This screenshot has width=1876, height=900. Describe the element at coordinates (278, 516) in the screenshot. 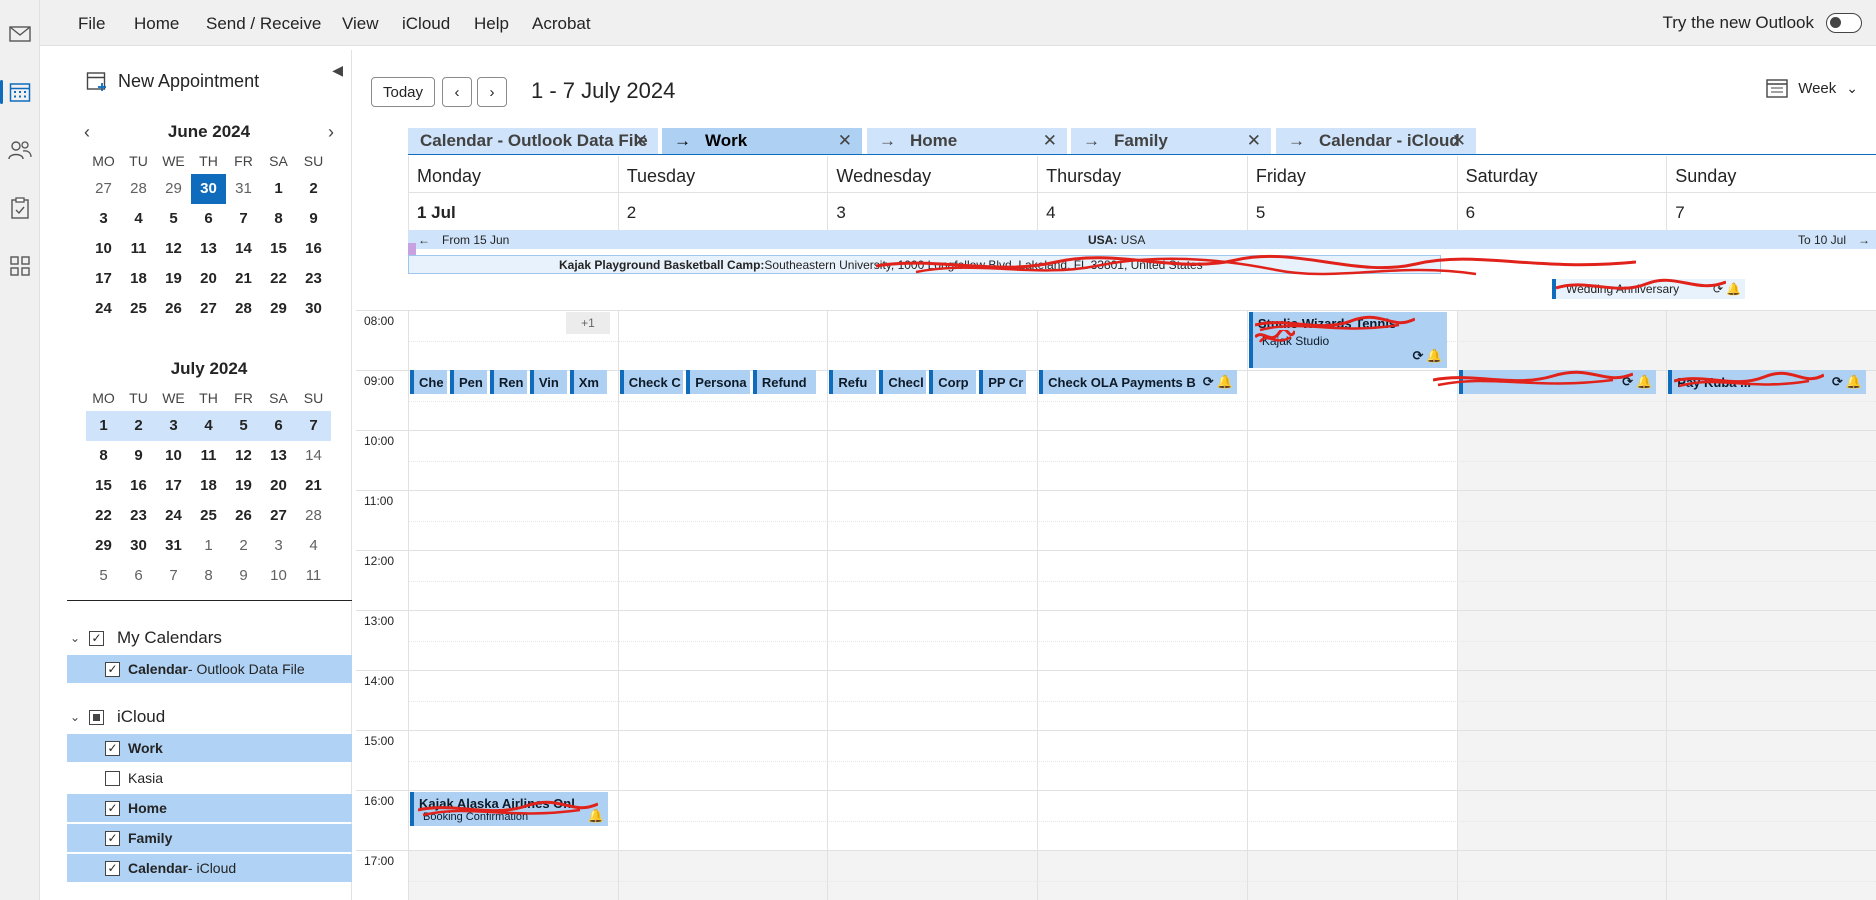

I see `mini-calendar-day: 27` at that location.